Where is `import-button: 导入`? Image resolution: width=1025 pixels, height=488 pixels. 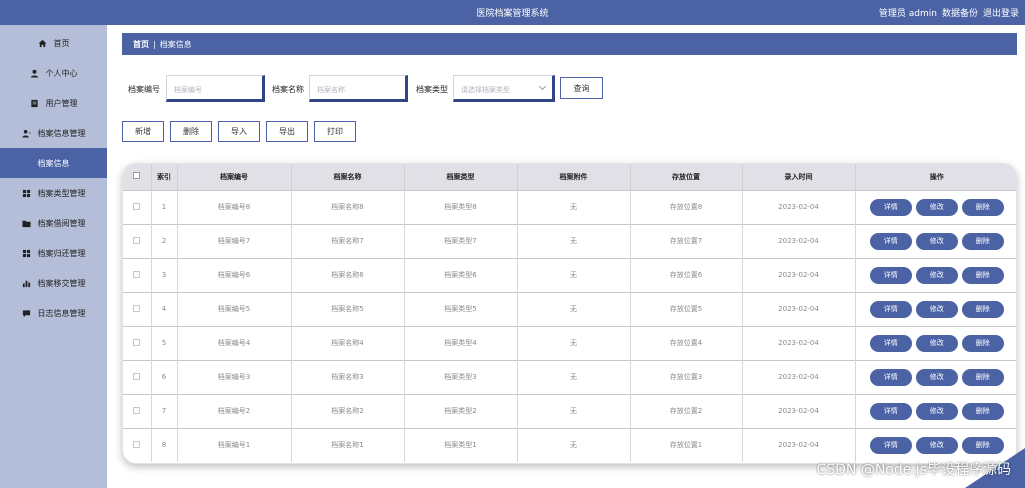
import-button: 导入 is located at coordinates (239, 131).